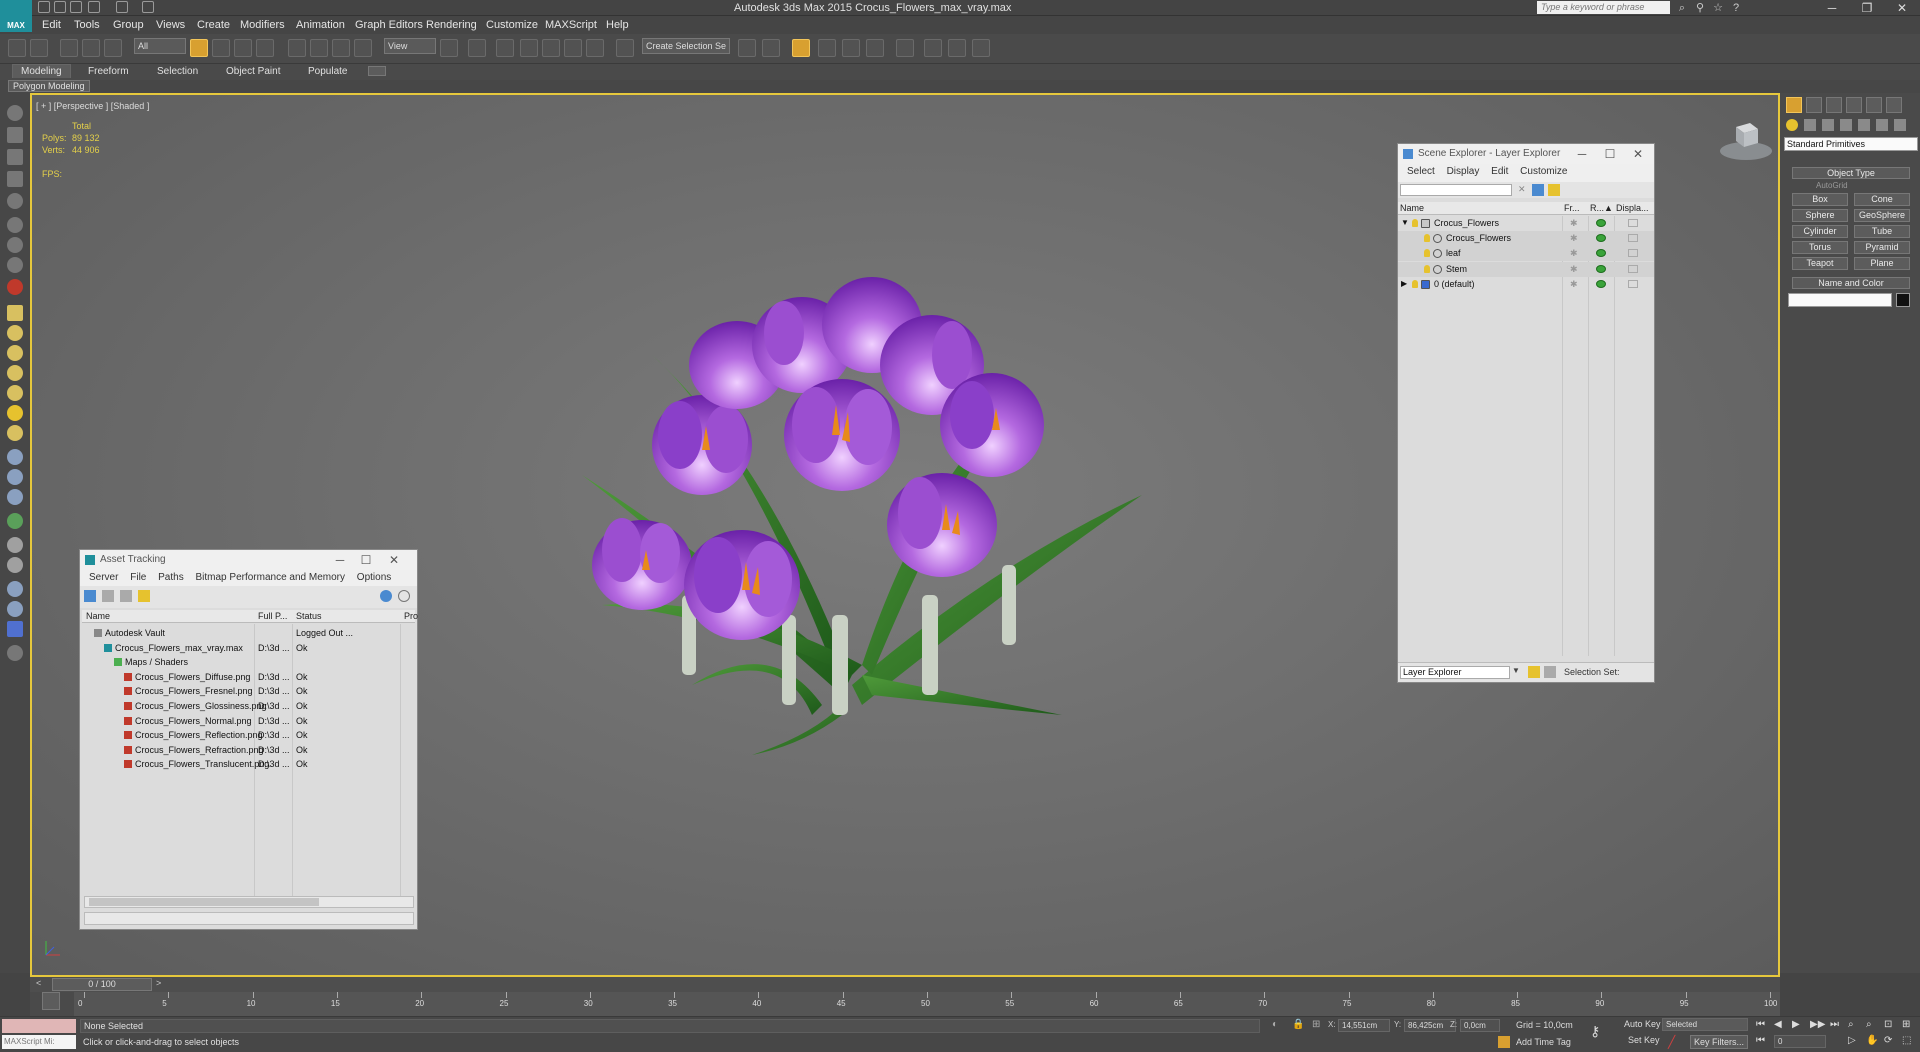 This screenshot has height=1052, width=1920. What do you see at coordinates (297, 48) in the screenshot?
I see `move-icon` at bounding box center [297, 48].